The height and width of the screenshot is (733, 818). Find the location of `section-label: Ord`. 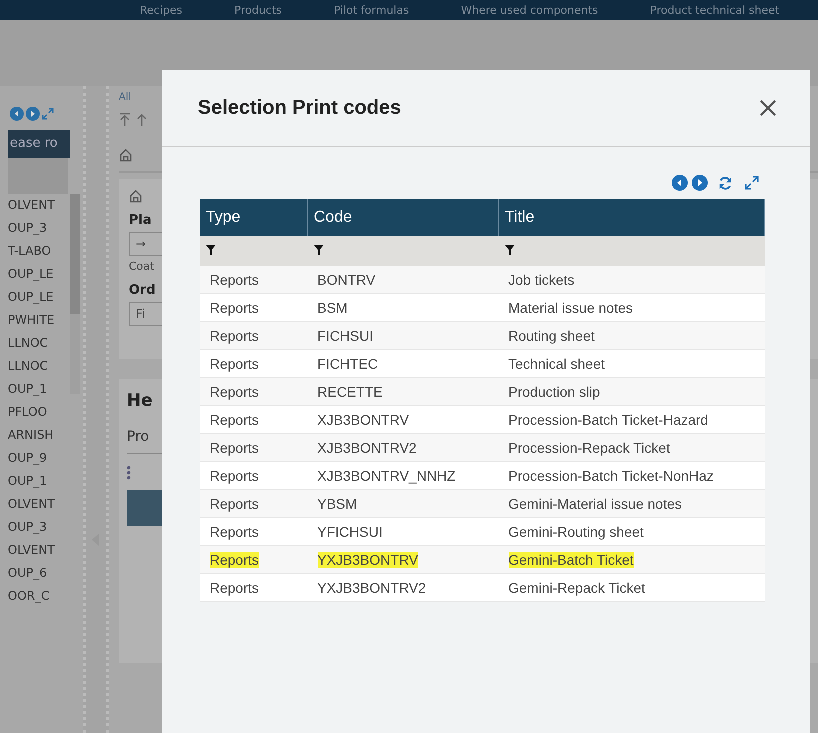

section-label: Ord is located at coordinates (142, 290).